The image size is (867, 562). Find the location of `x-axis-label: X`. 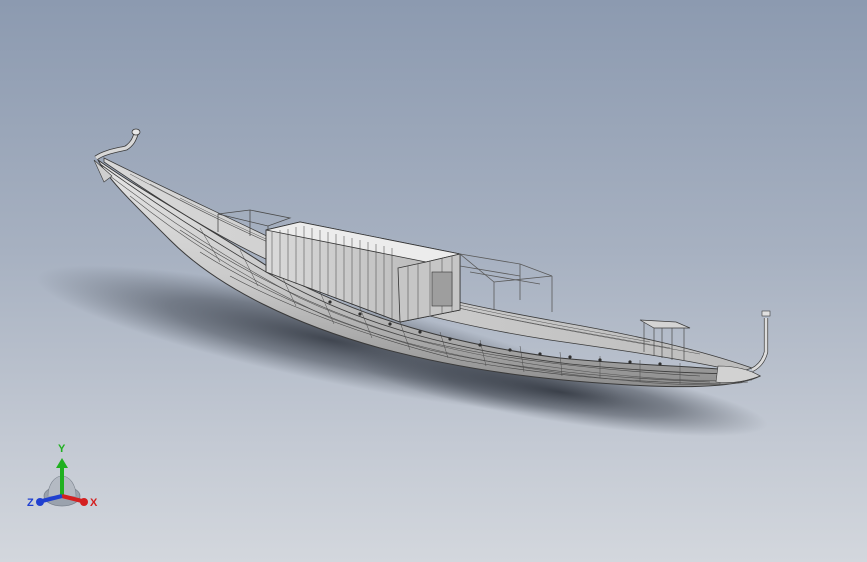

x-axis-label: X is located at coordinates (94, 503).